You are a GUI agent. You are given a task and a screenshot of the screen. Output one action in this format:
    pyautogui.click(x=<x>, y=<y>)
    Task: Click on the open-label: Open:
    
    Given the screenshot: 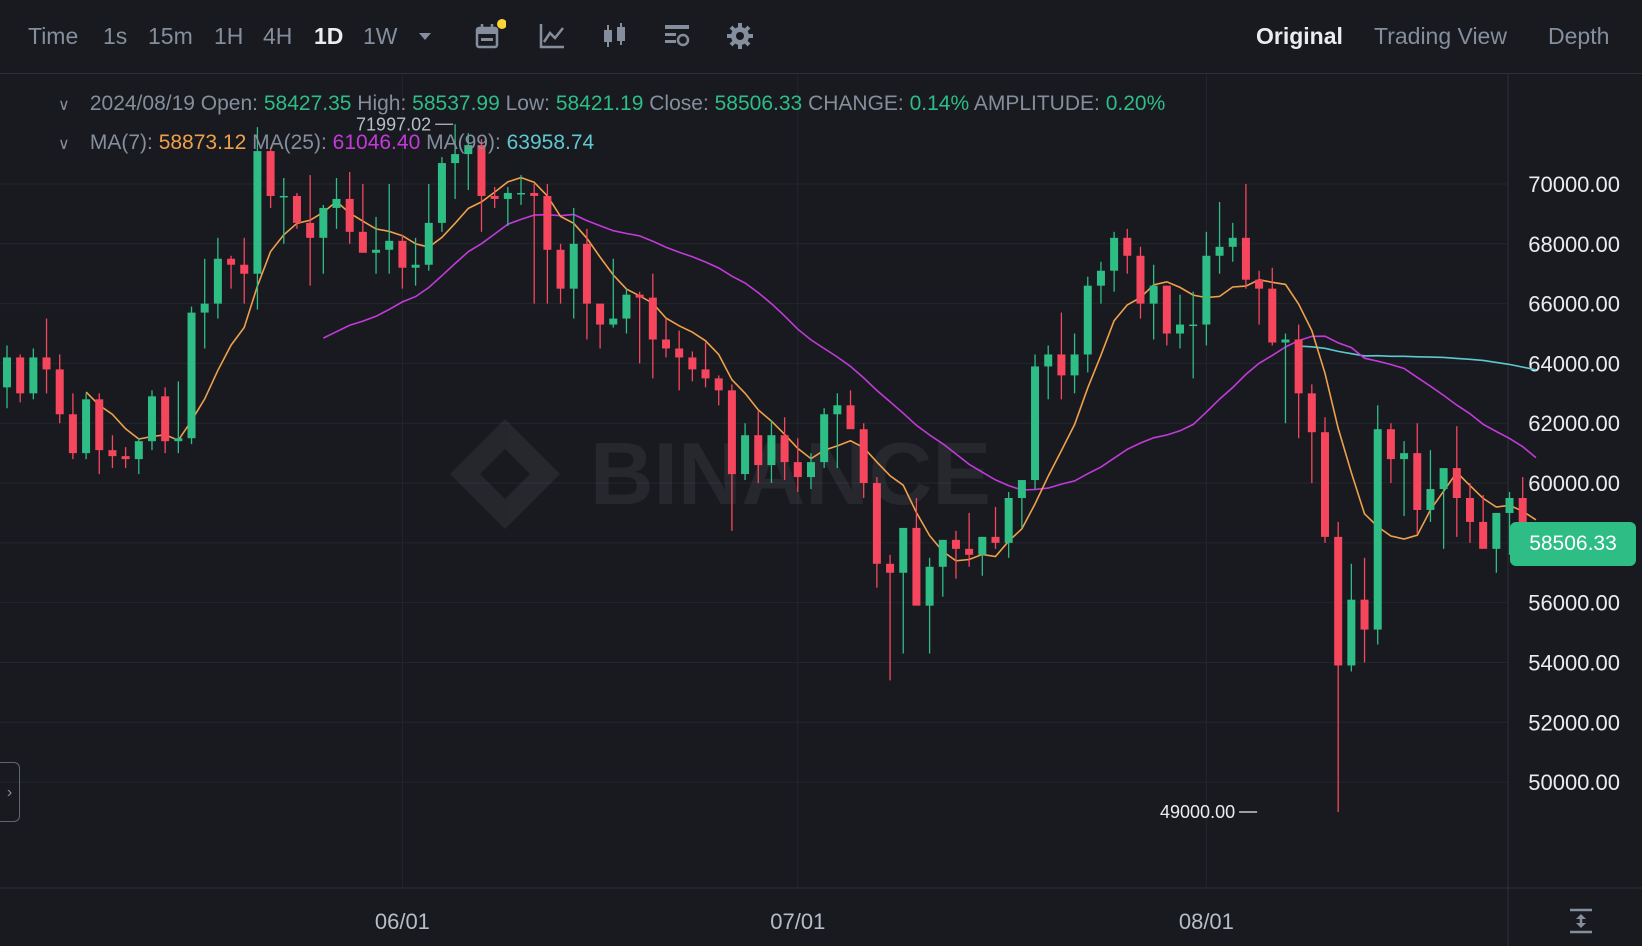 What is the action you would take?
    pyautogui.click(x=229, y=103)
    